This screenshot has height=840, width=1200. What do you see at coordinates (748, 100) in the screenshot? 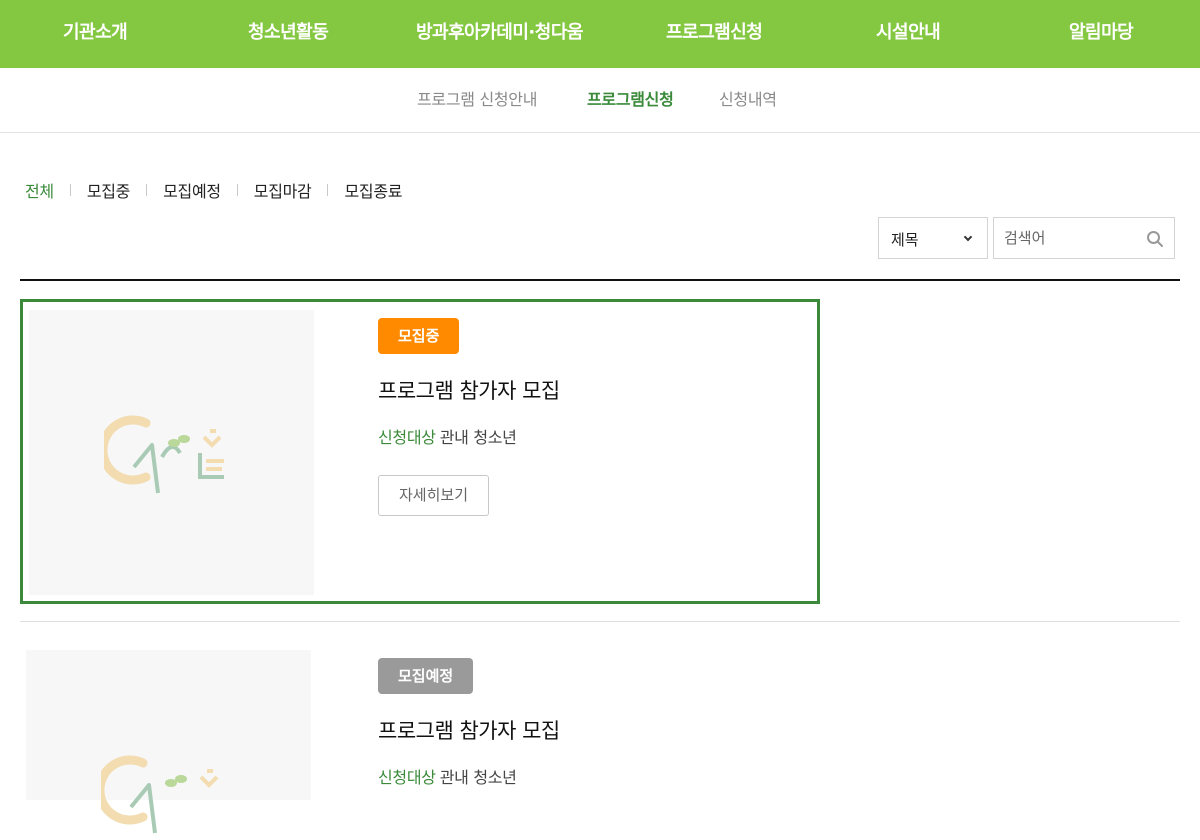
I see `sub-nav-application-history: 신청내역` at bounding box center [748, 100].